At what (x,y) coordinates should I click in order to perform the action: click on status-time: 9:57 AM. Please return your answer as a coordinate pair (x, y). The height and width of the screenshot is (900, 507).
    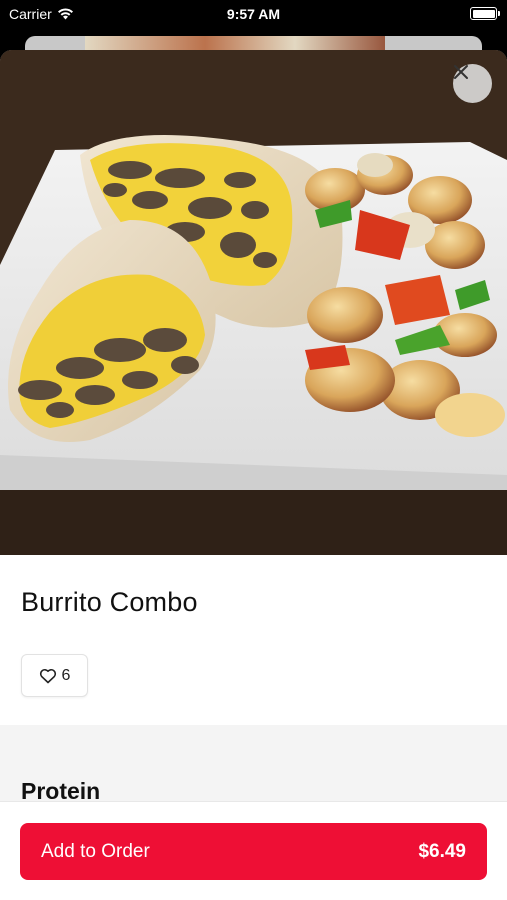
    Looking at the image, I should click on (253, 14).